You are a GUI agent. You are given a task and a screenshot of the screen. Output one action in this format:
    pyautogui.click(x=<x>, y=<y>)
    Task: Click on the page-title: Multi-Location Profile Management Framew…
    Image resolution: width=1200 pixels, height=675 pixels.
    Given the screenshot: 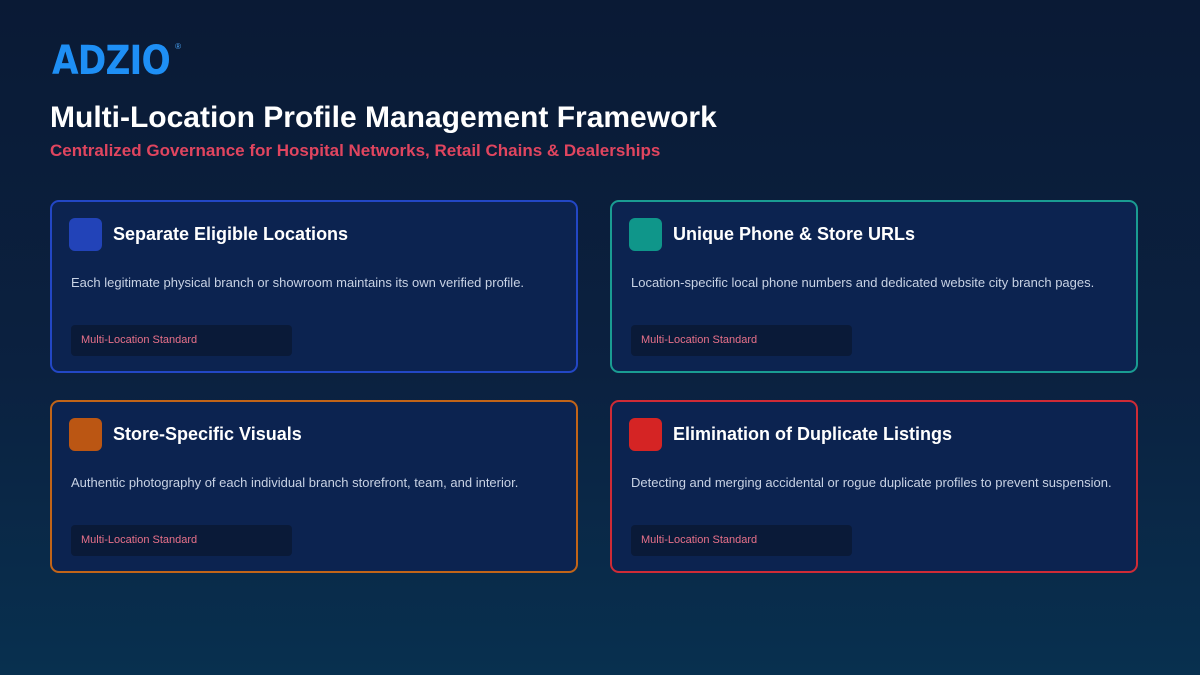 What is the action you would take?
    pyautogui.click(x=383, y=117)
    